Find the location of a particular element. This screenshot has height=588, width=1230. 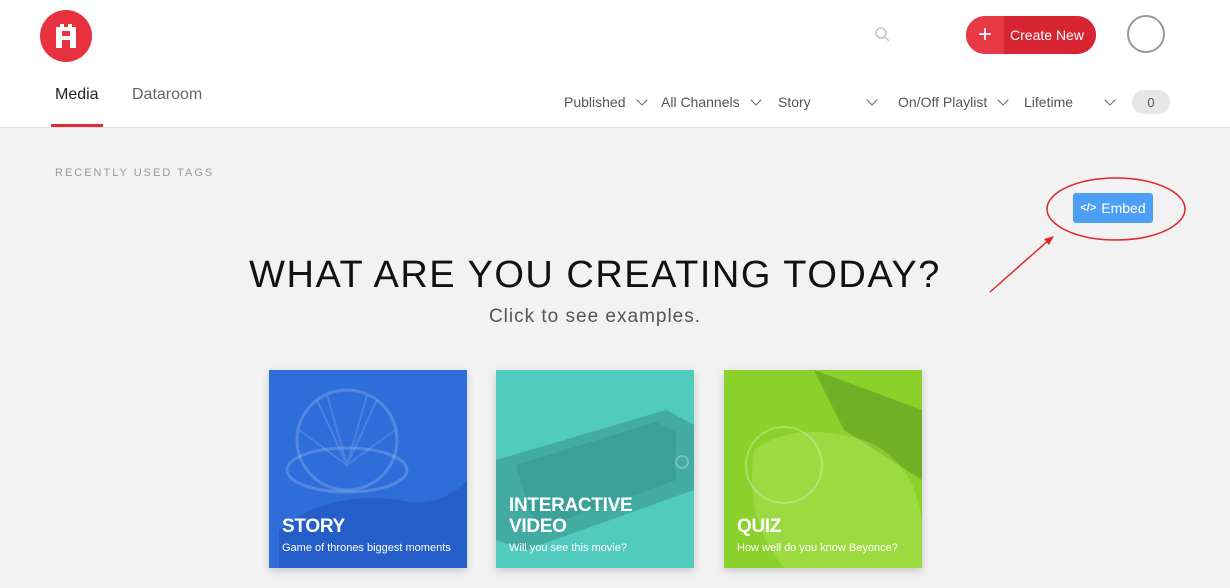

video-card-image is located at coordinates (595, 469).